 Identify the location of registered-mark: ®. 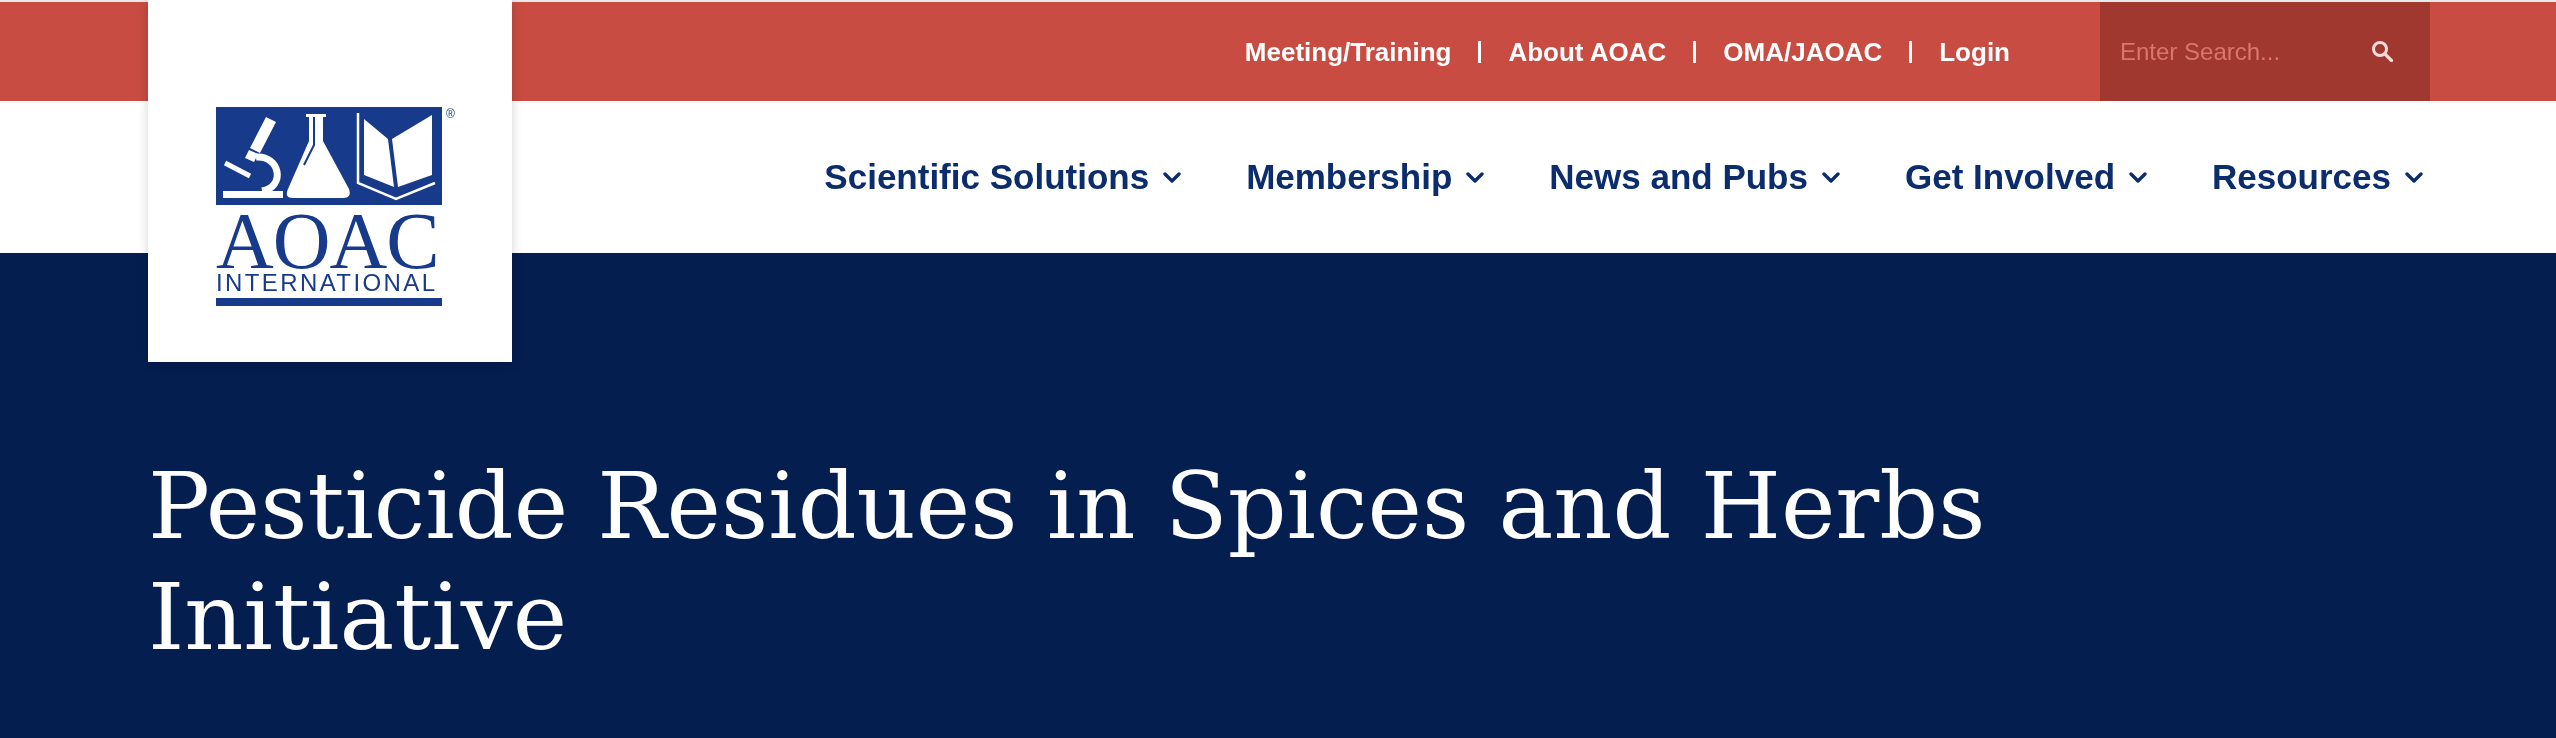
(450, 114).